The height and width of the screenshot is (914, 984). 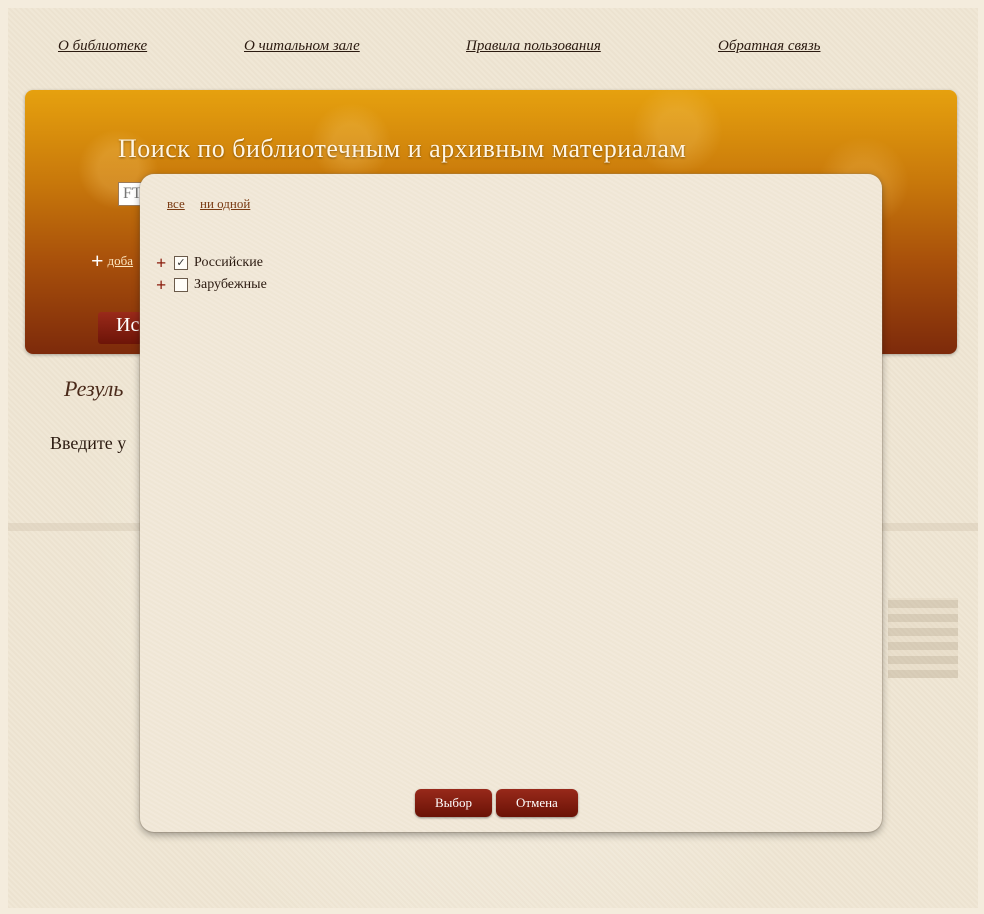 What do you see at coordinates (923, 638) in the screenshot?
I see `background-books` at bounding box center [923, 638].